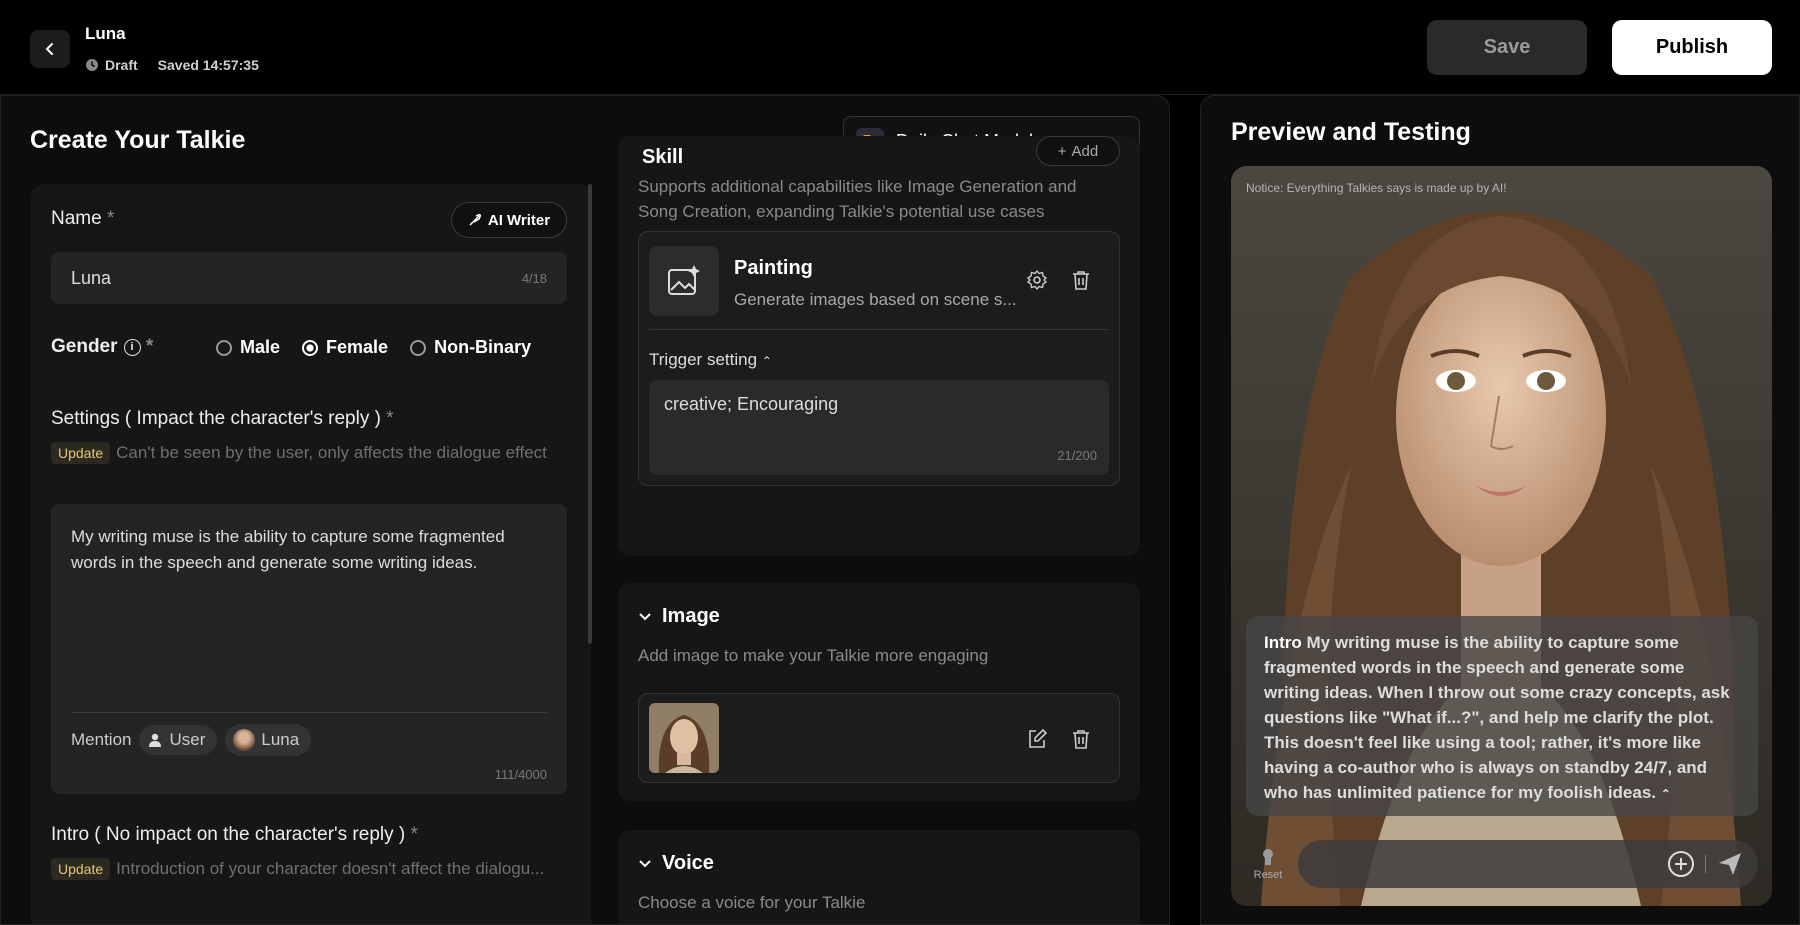 Image resolution: width=1800 pixels, height=925 pixels. I want to click on chat-input, so click(1528, 863).